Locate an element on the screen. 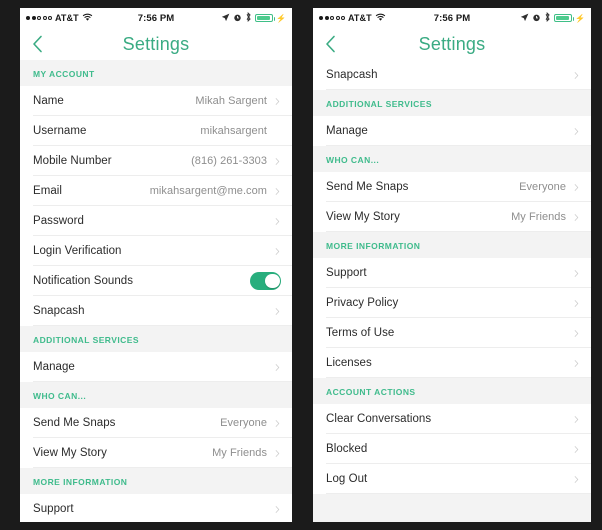  signal-strength-icon is located at coordinates (39, 18).